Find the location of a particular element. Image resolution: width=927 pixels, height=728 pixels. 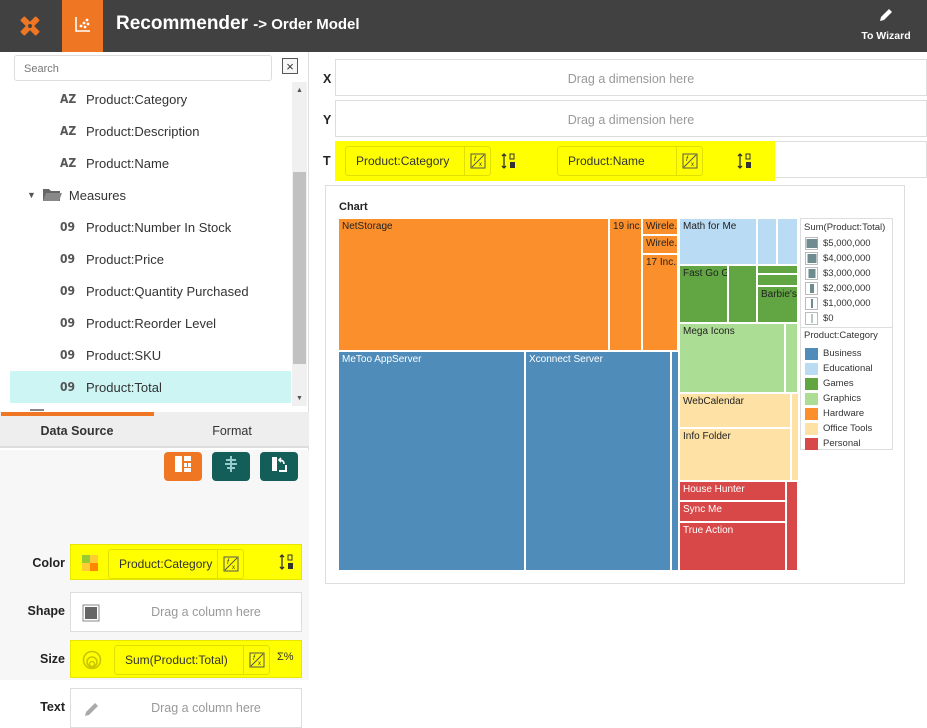

folder-label: Measures is located at coordinates (97, 195).